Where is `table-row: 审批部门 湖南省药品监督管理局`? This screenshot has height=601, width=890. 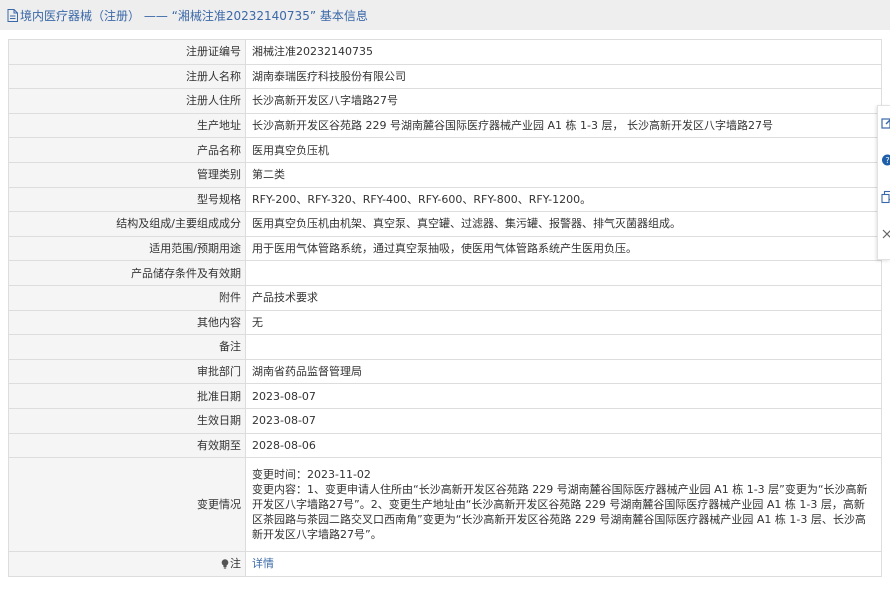
table-row: 审批部门 湖南省药品监督管理局 is located at coordinates (445, 371).